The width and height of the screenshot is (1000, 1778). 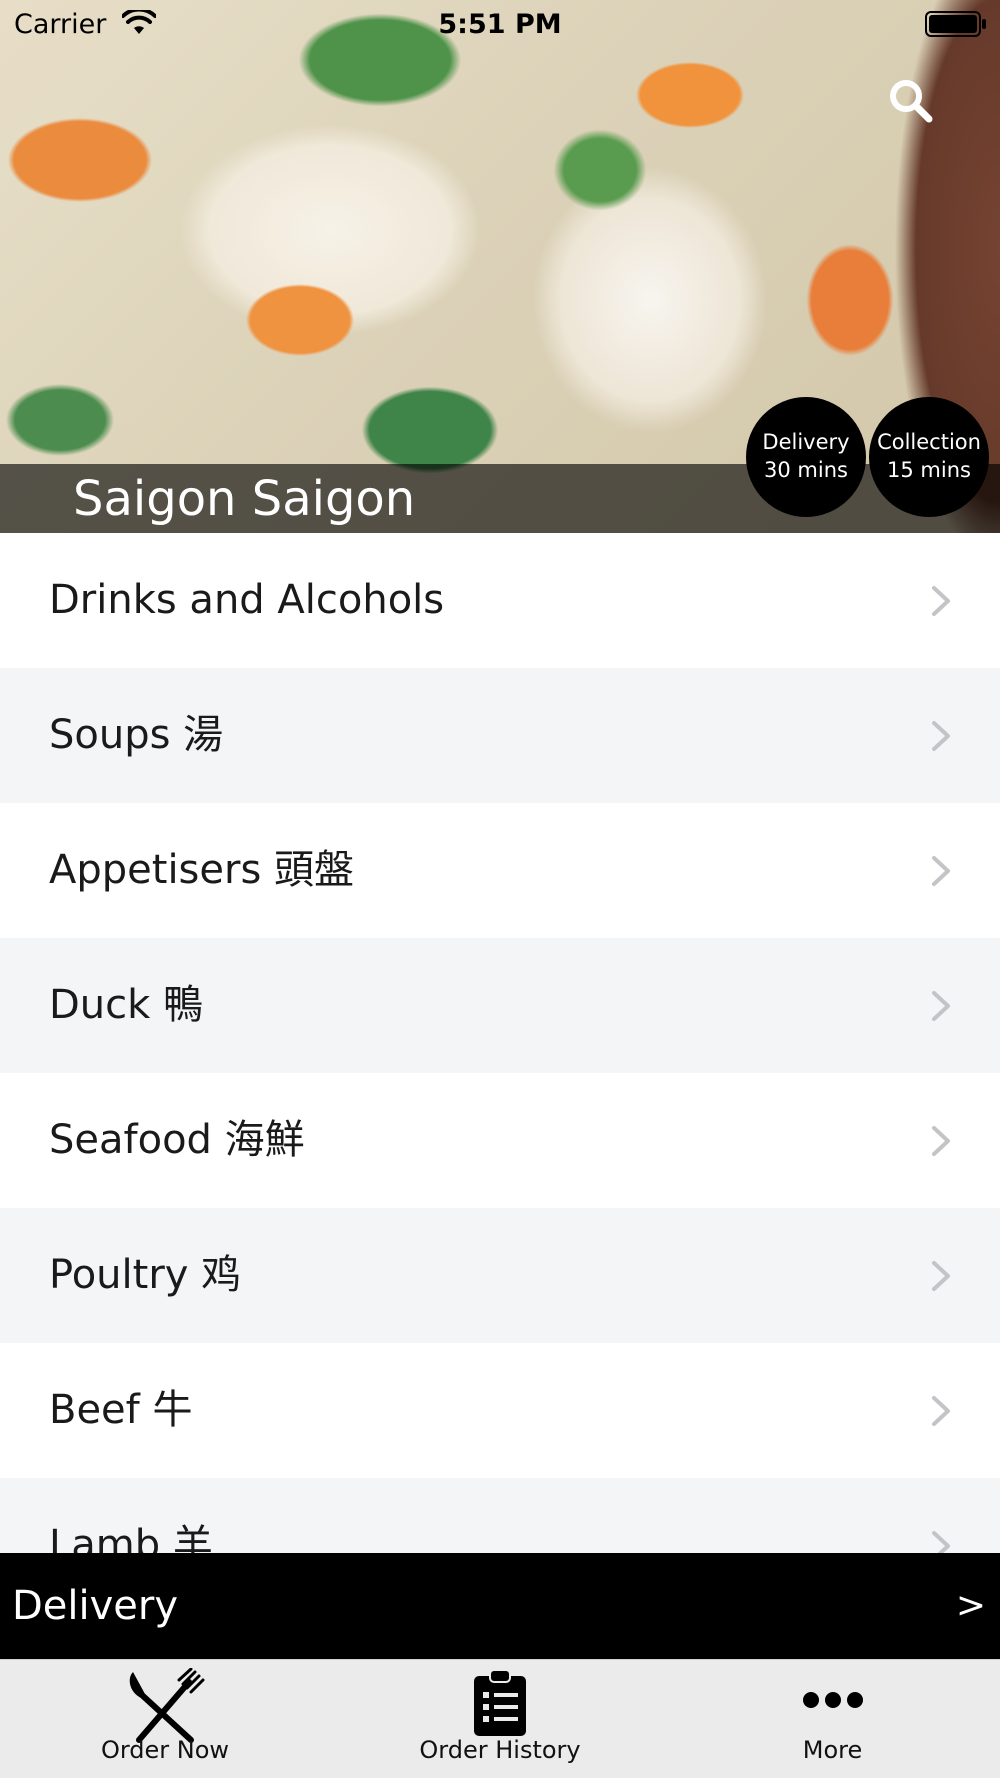 What do you see at coordinates (806, 470) in the screenshot?
I see `delivery-badge-time: 30 mins` at bounding box center [806, 470].